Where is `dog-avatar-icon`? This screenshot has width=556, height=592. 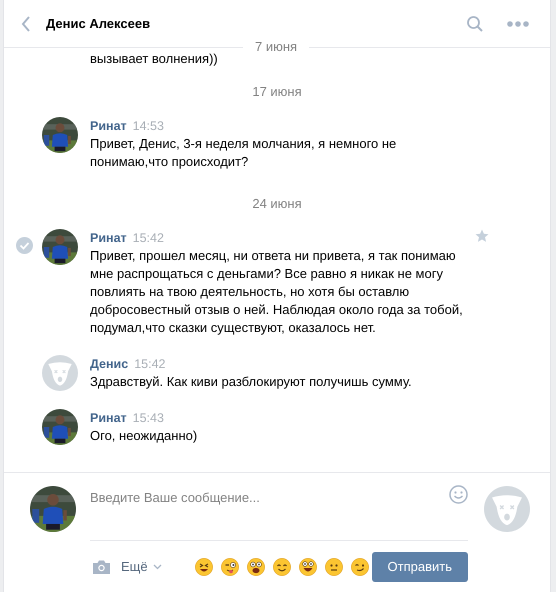 dog-avatar-icon is located at coordinates (507, 509).